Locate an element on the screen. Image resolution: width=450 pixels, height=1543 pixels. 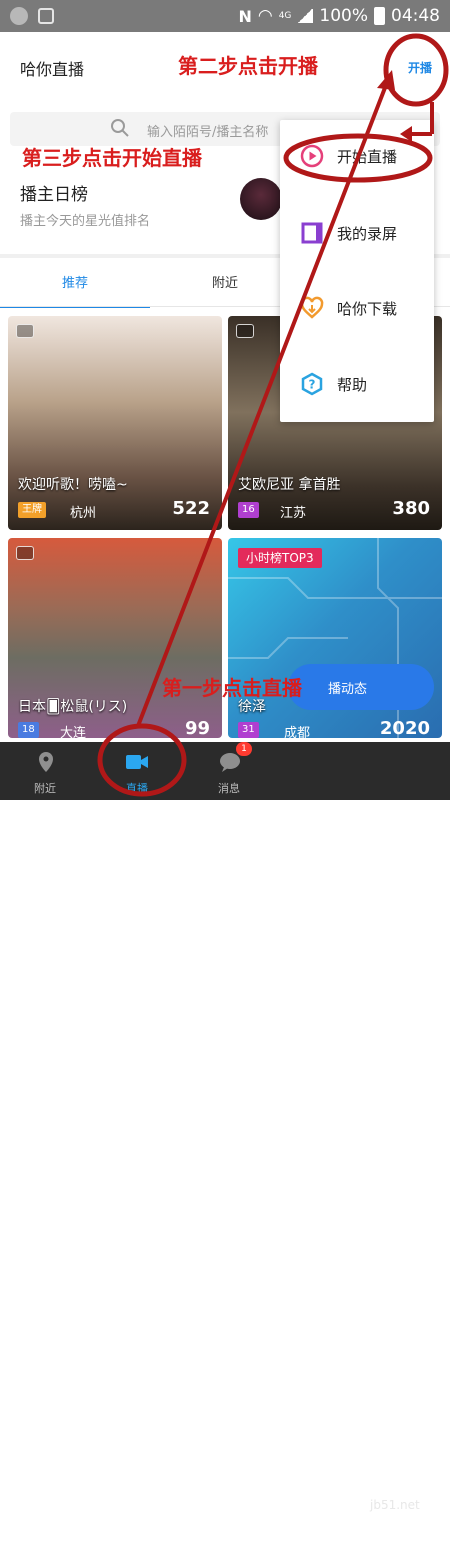
nav-label: 消息 is located at coordinates (229, 788).